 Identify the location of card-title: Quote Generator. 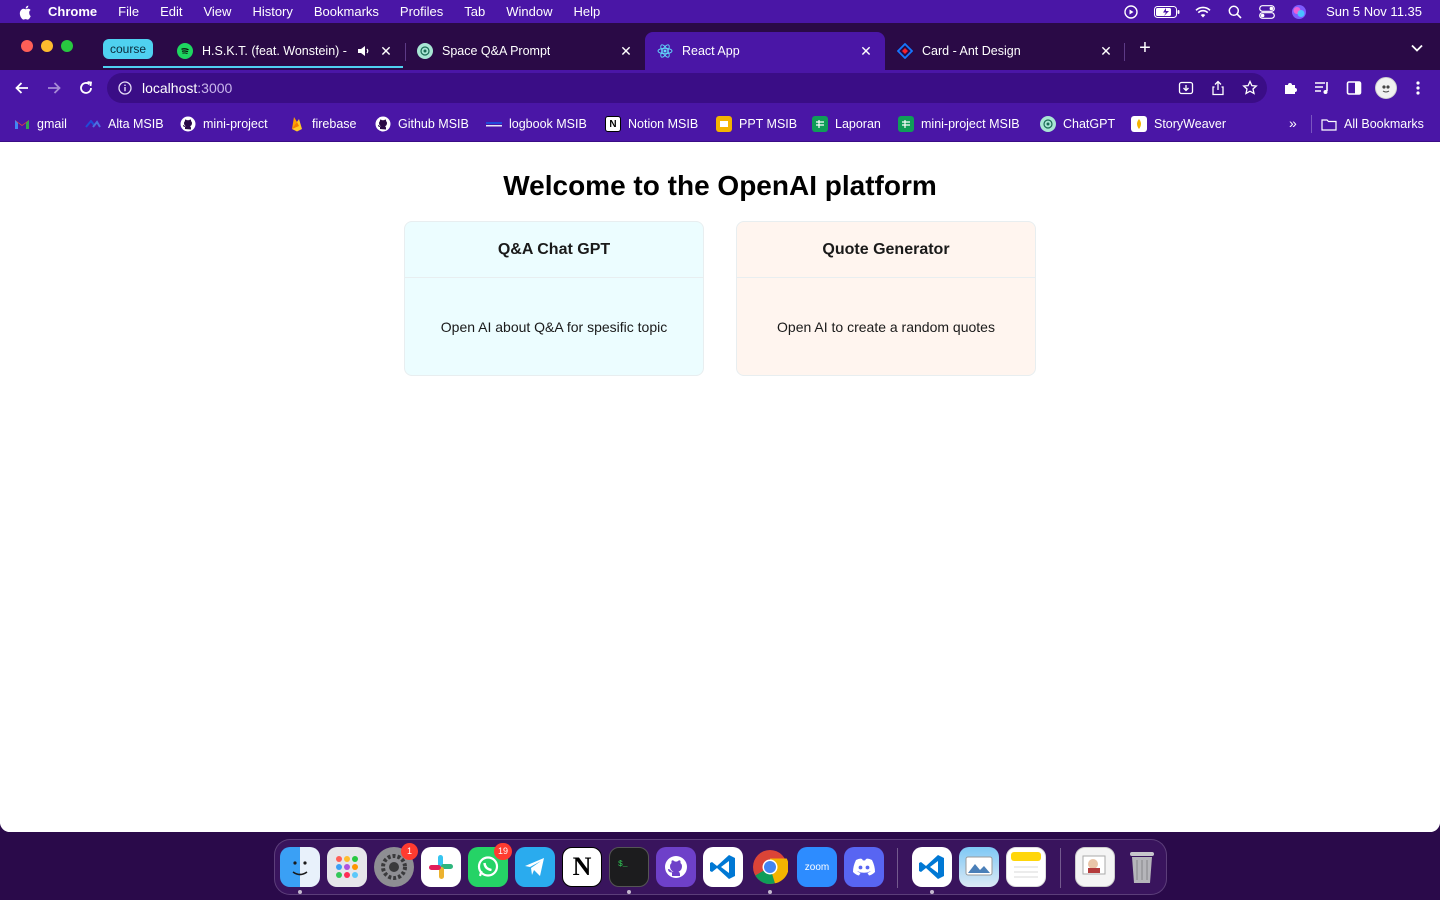
(886, 250).